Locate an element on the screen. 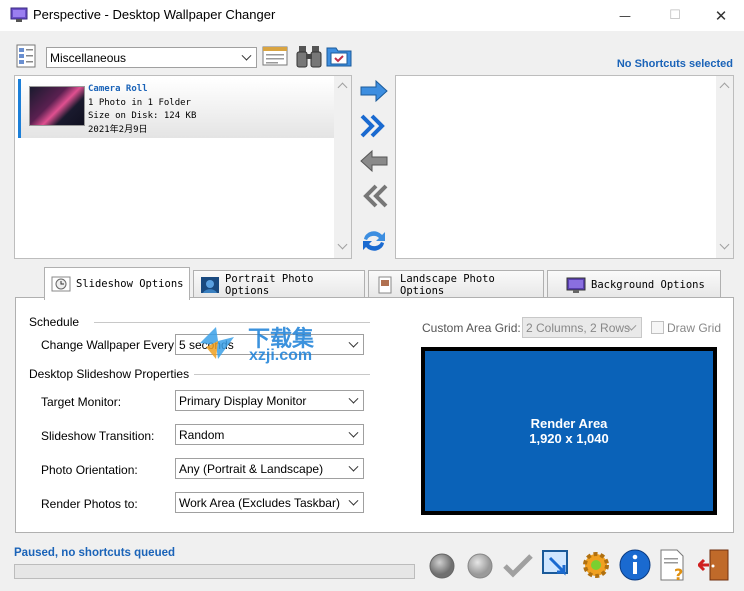  desktop-properties-heading: Desktop Slideshow Properties is located at coordinates (109, 374).